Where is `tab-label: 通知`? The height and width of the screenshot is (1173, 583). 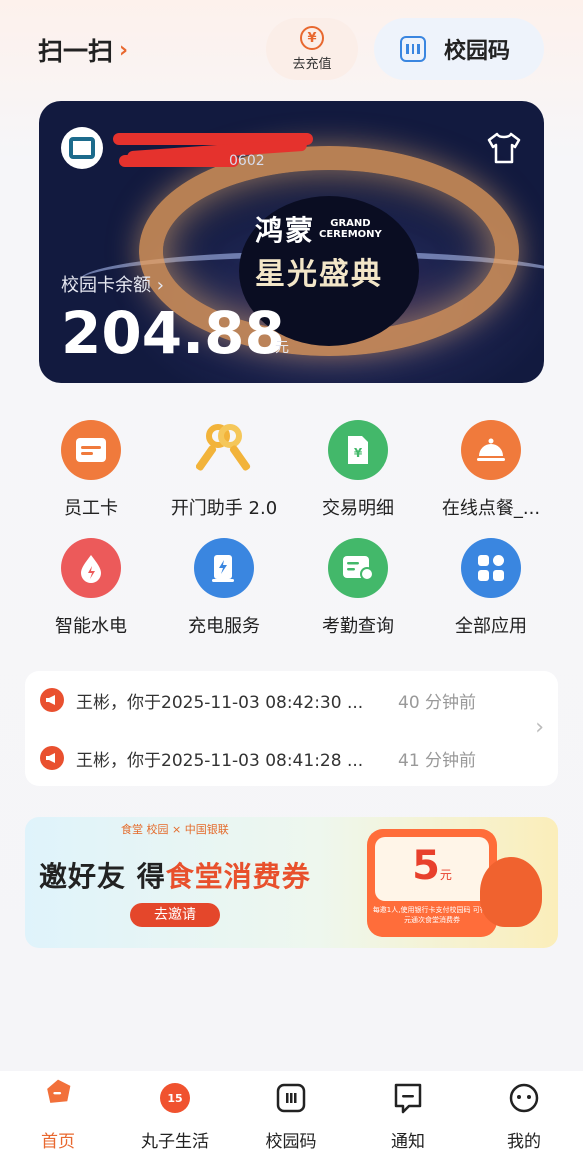
tab-label: 通知 is located at coordinates (408, 1142).